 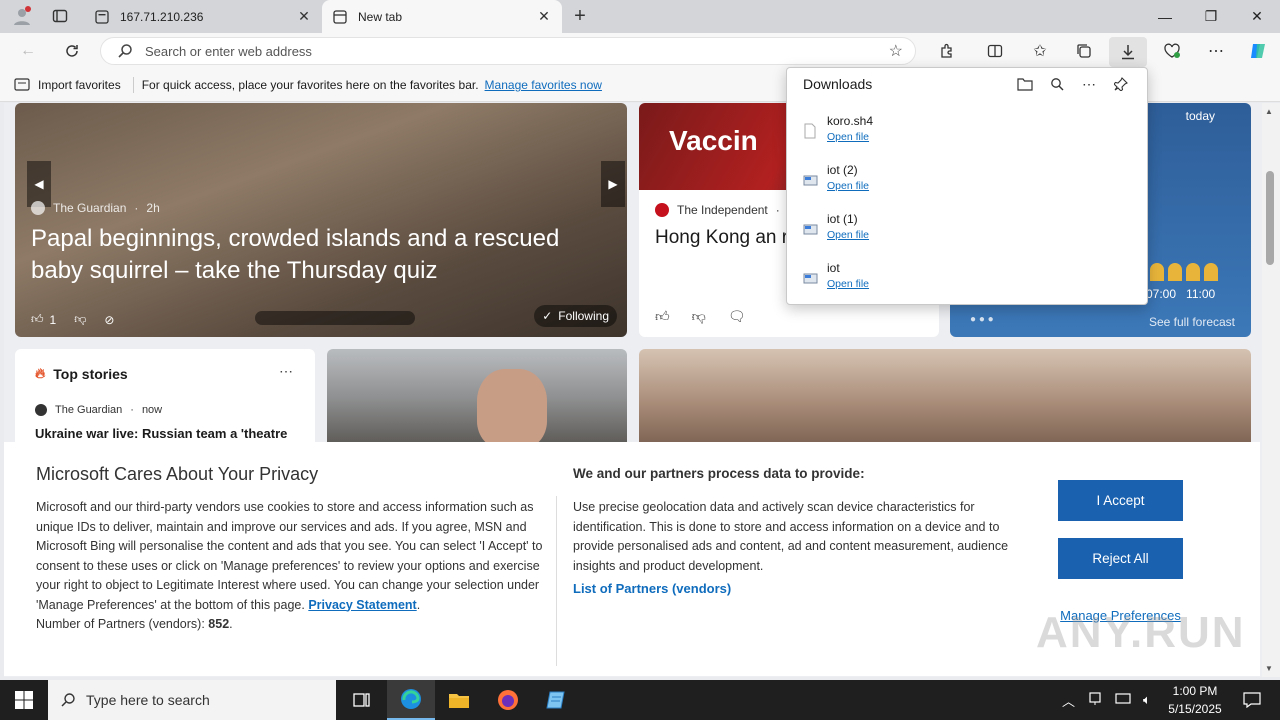 What do you see at coordinates (557, 700) in the screenshot?
I see `notepad-icon` at bounding box center [557, 700].